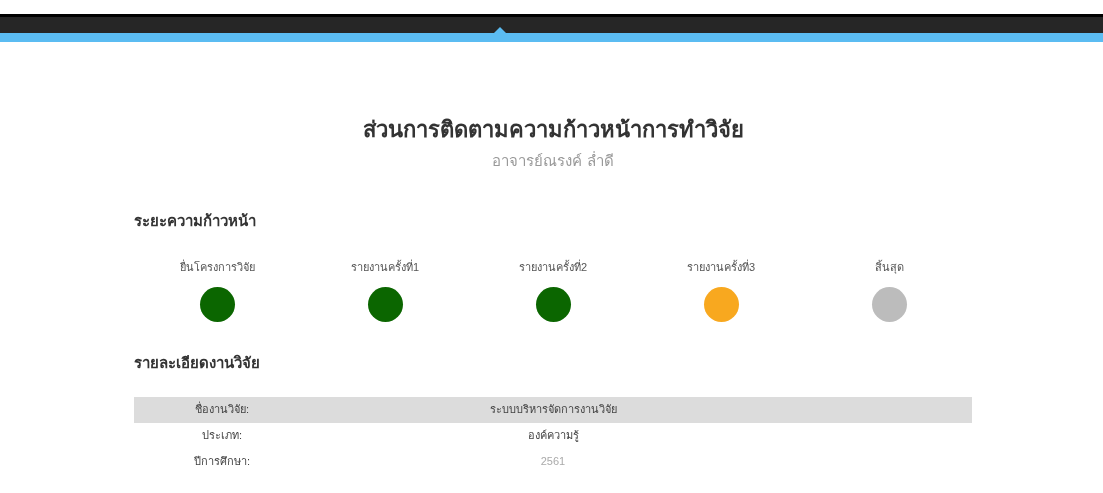 Image resolution: width=1103 pixels, height=493 pixels. Describe the element at coordinates (385, 266) in the screenshot. I see `step-label: รายงานครั้งที่1` at that location.